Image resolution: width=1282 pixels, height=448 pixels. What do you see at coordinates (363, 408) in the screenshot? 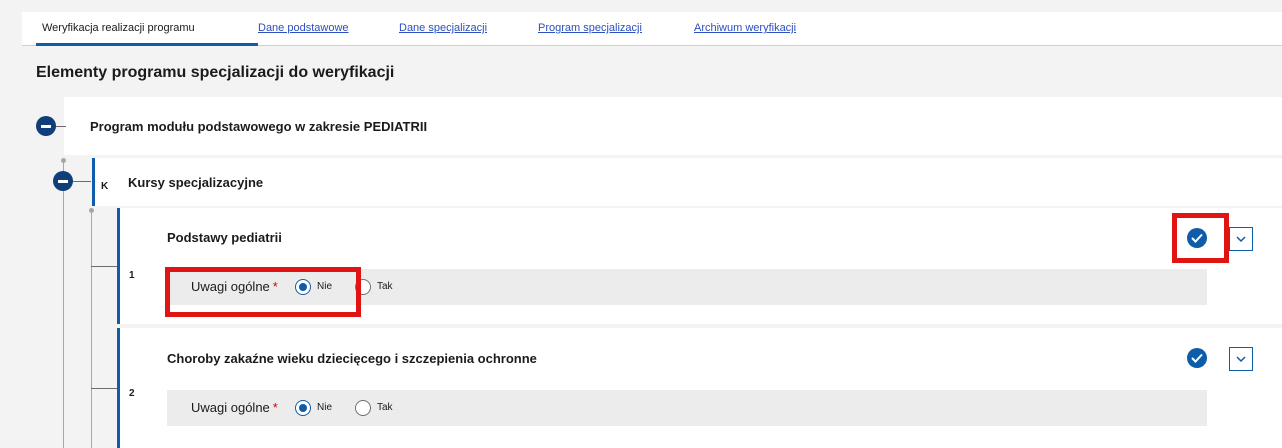
I see `radio-yes` at bounding box center [363, 408].